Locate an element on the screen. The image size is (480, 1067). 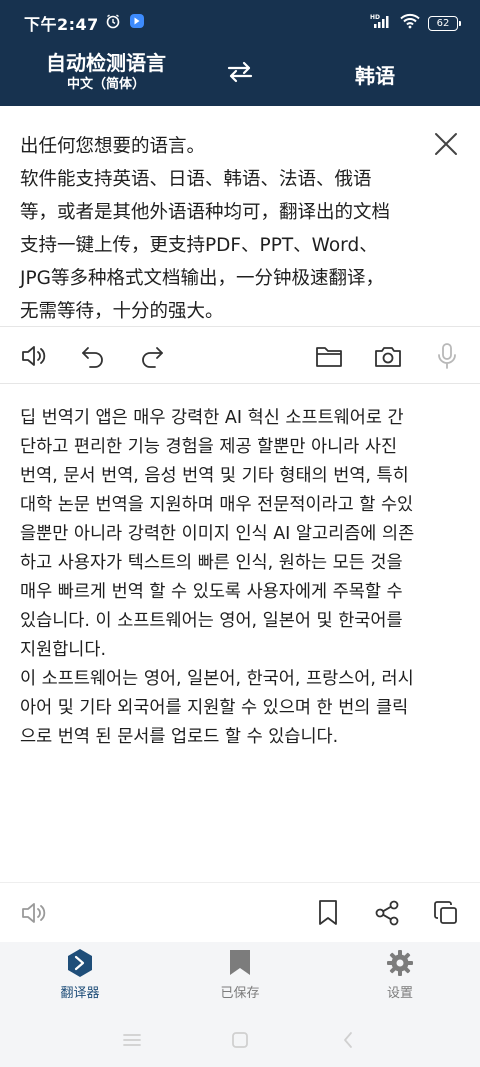
detected-language-label: 中文（简体） is located at coordinates (105, 84).